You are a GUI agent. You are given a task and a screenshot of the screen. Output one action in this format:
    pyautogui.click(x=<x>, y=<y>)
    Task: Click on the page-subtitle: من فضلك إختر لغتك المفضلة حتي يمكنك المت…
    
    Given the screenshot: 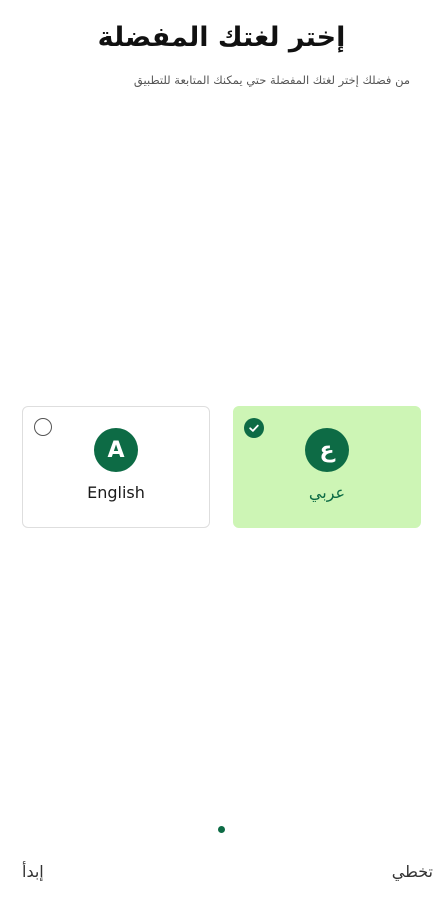 What is the action you would take?
    pyautogui.click(x=271, y=80)
    